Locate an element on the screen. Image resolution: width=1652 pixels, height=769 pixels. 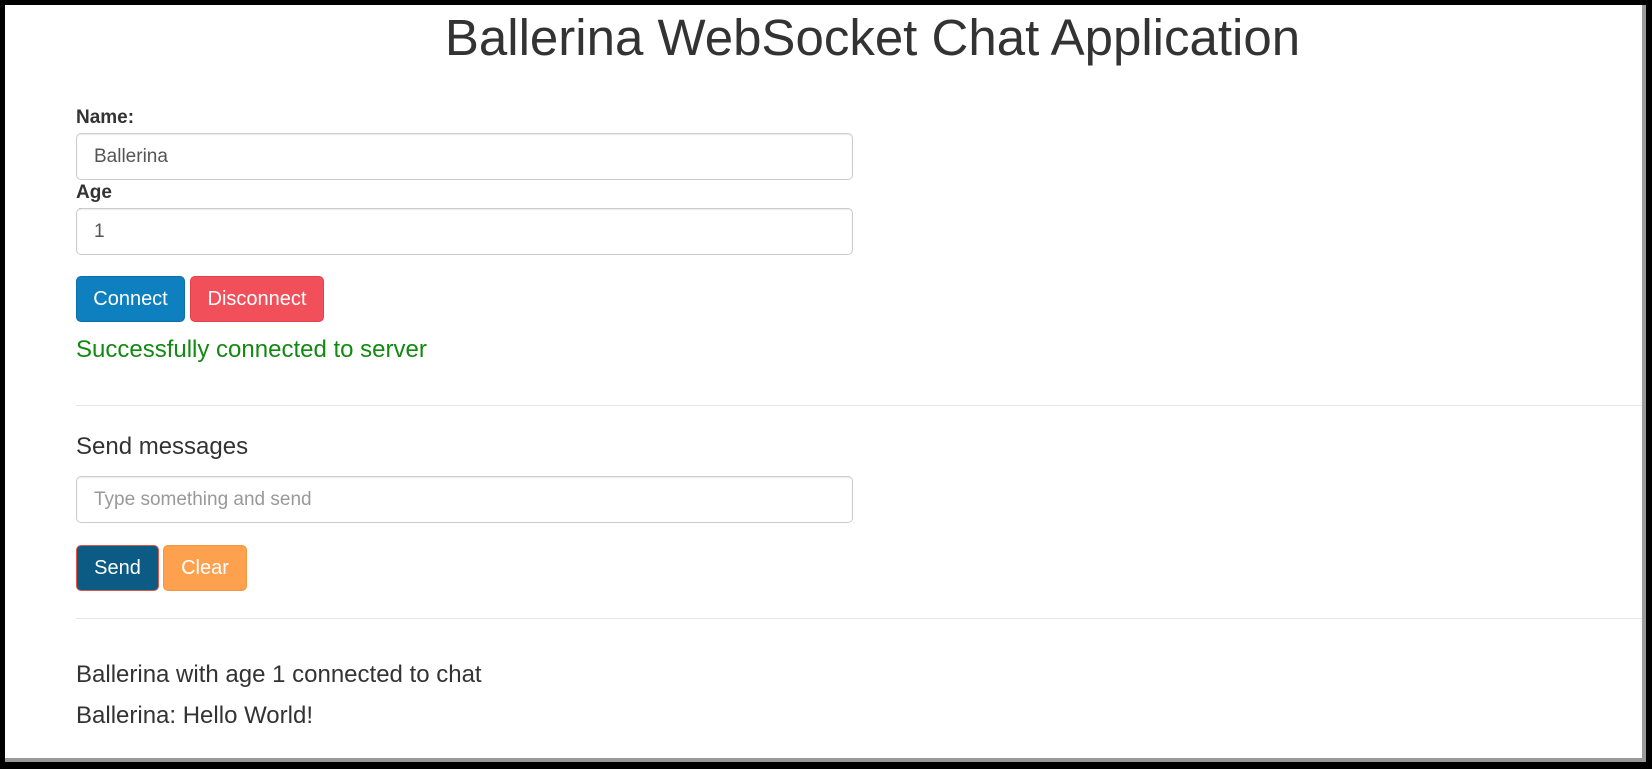
connect-button: Connect is located at coordinates (130, 299).